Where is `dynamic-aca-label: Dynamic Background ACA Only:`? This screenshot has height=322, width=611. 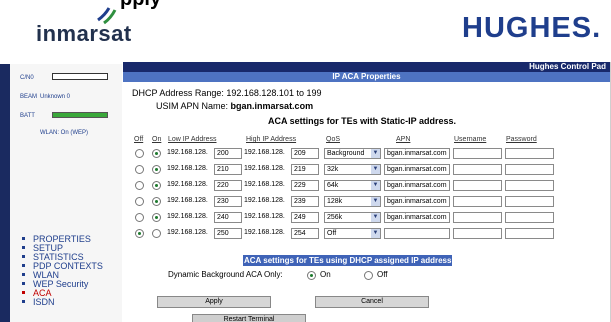
dynamic-aca-label: Dynamic Background ACA Only: is located at coordinates (225, 274).